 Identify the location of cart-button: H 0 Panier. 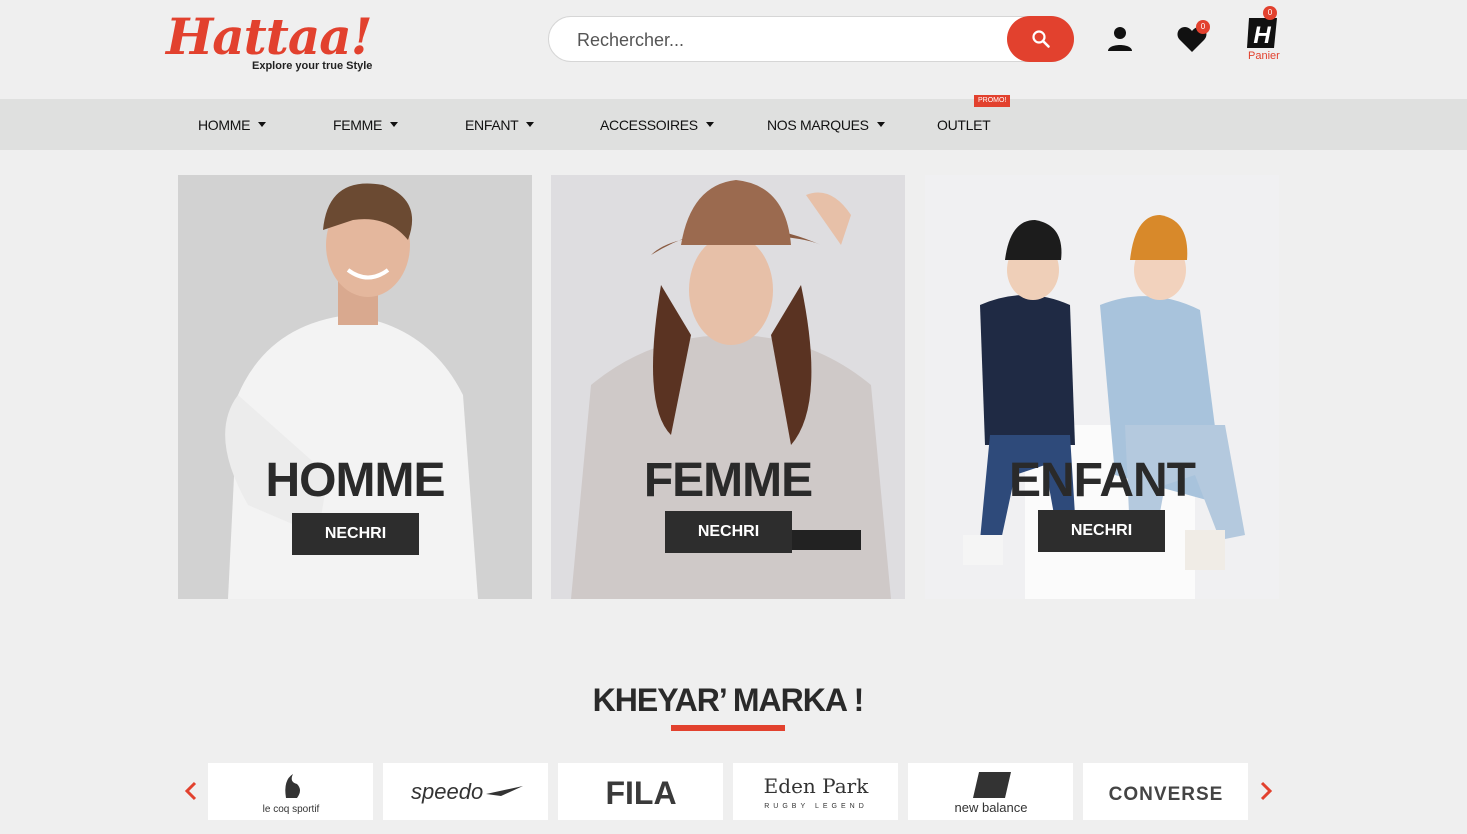
(1262, 34).